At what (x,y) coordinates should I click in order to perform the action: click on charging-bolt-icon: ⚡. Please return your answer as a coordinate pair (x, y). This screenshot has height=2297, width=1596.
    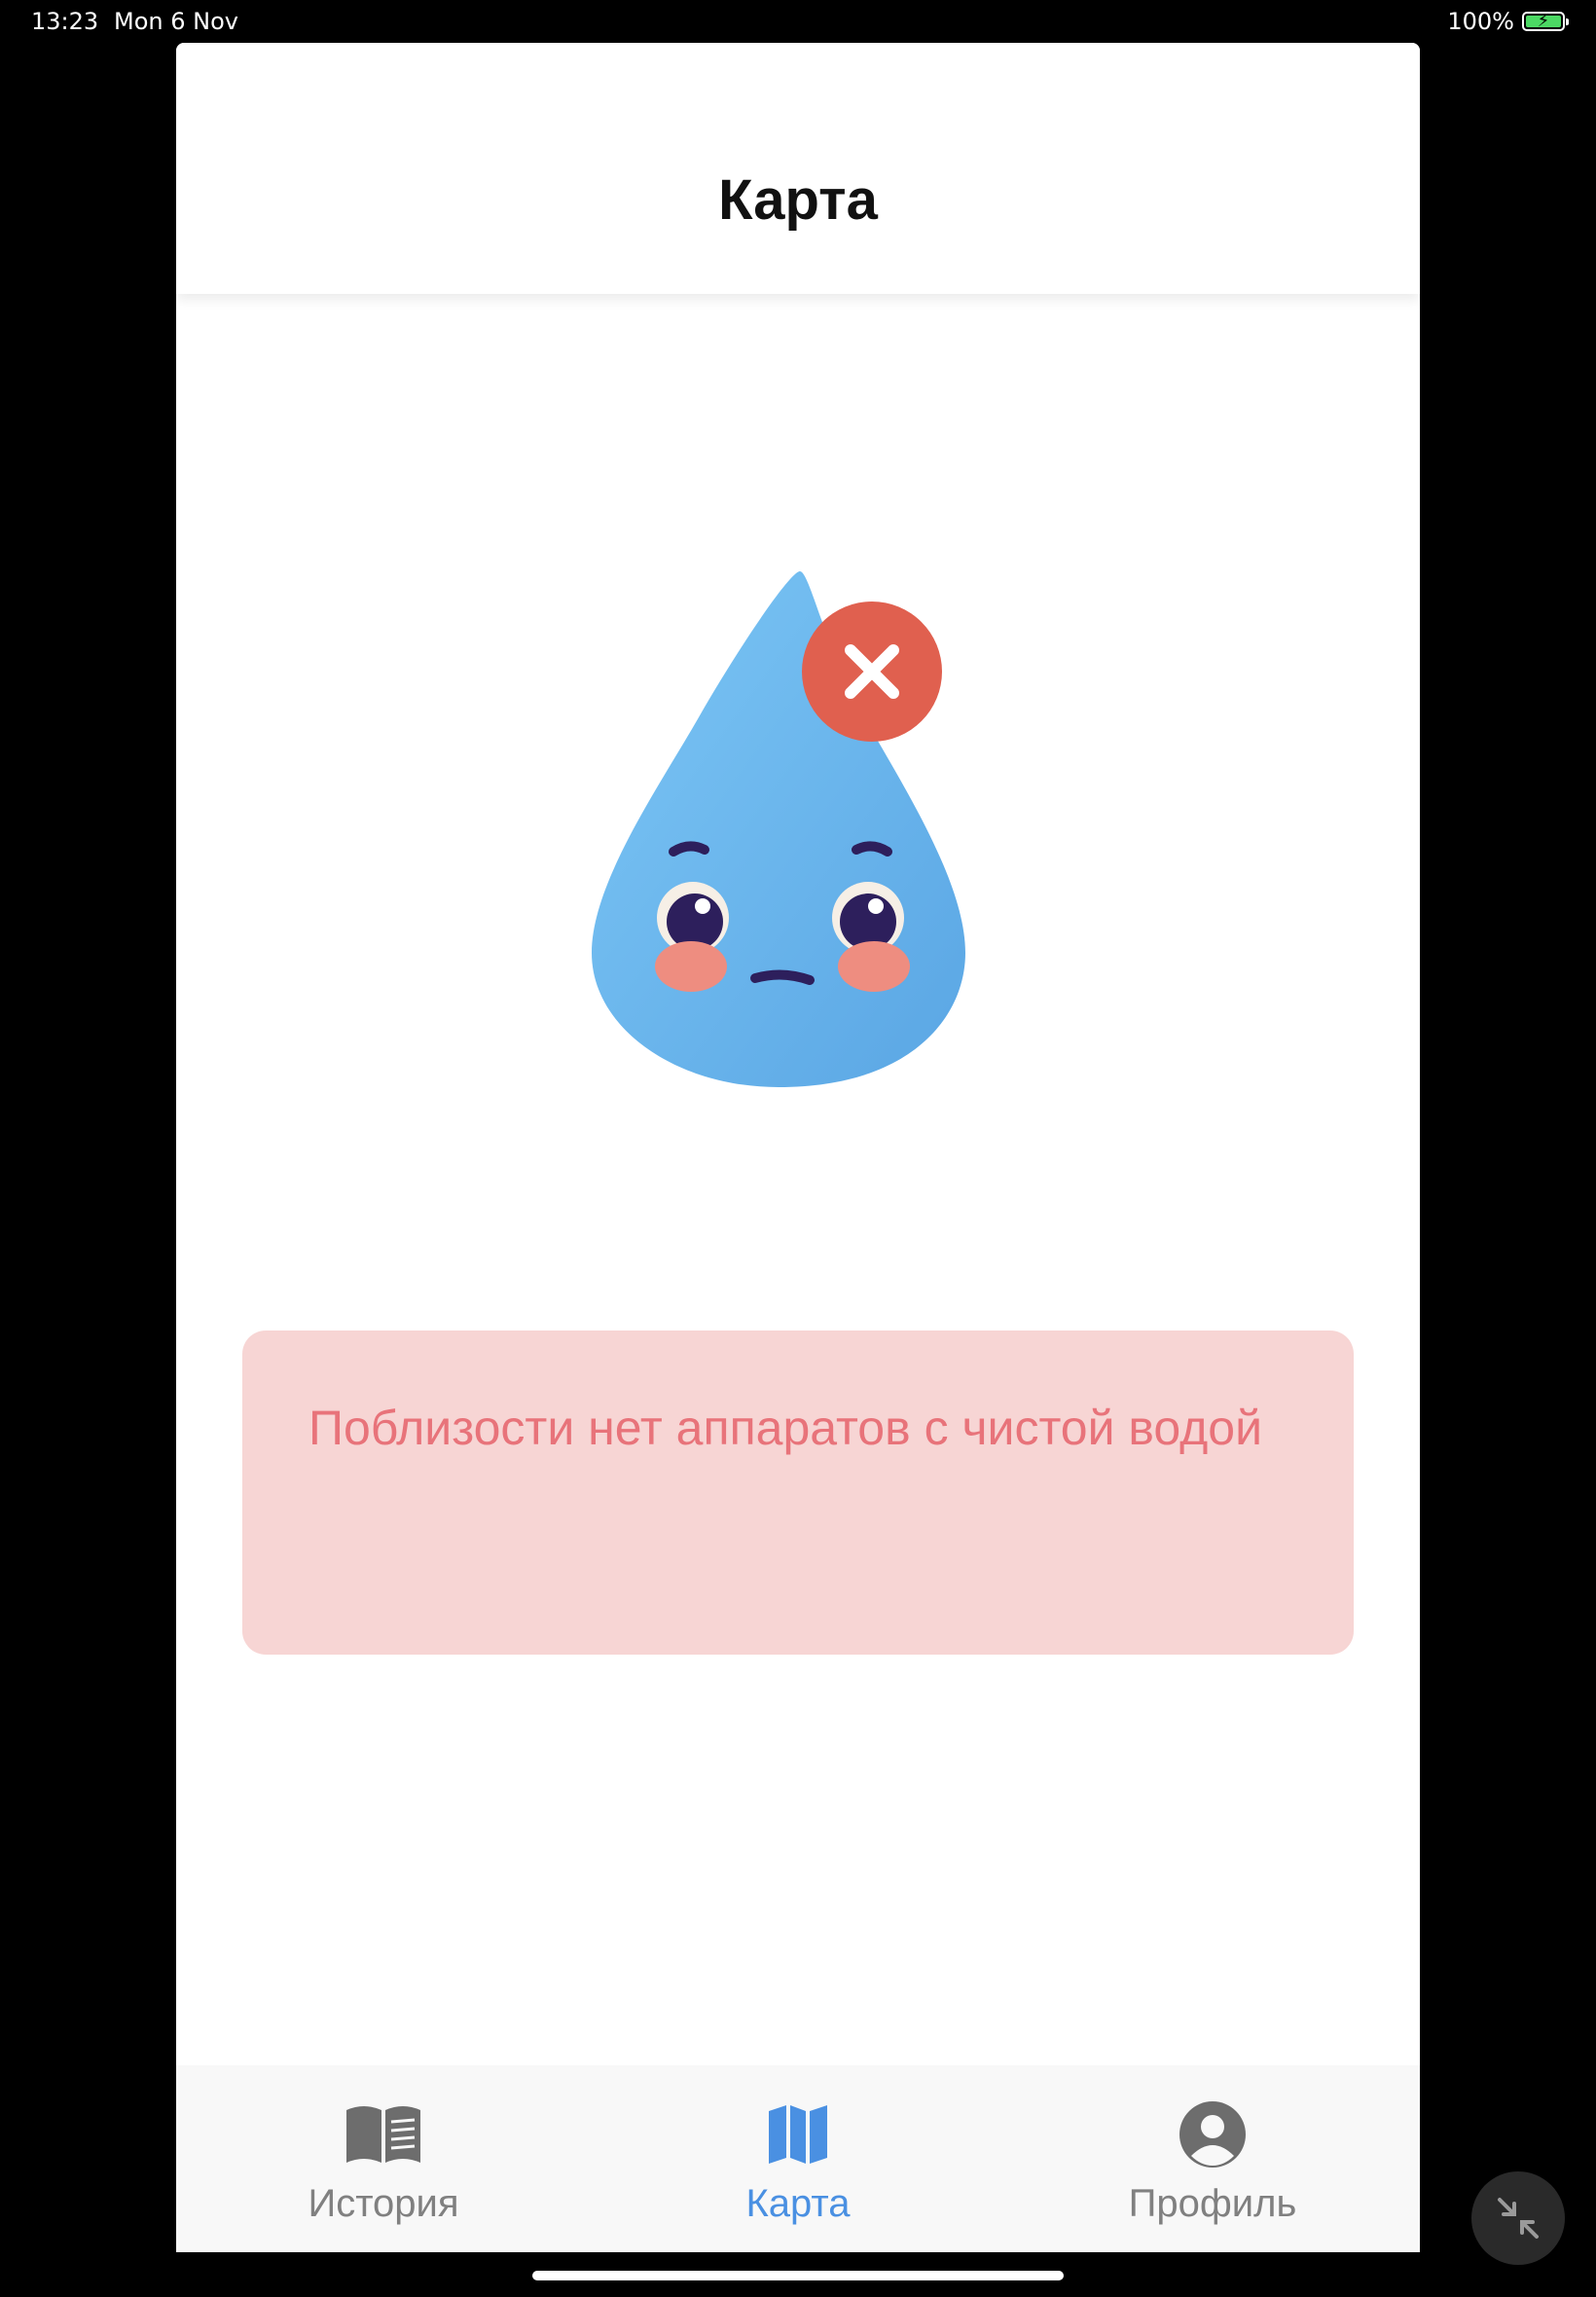
    Looking at the image, I should click on (1543, 21).